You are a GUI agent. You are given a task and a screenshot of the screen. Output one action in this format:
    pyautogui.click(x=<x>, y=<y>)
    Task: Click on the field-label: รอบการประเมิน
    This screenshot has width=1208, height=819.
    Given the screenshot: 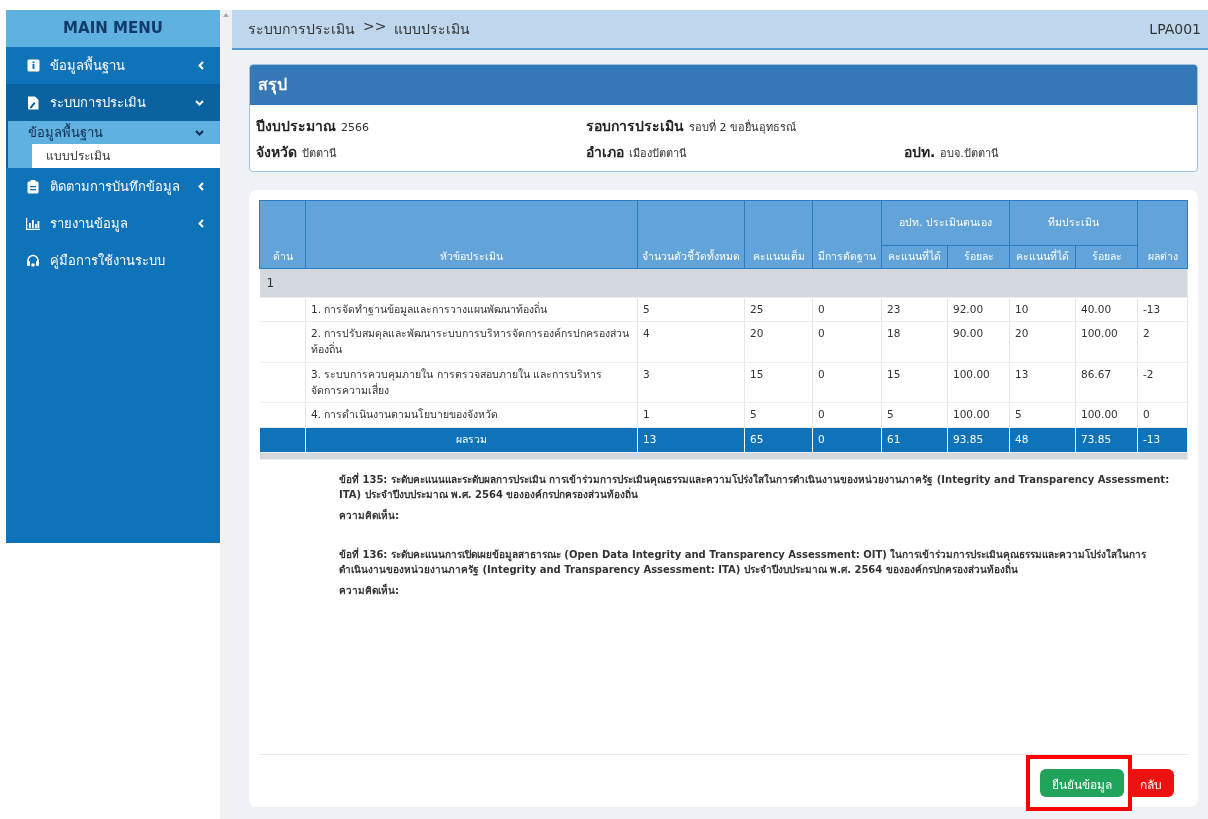 What is the action you would take?
    pyautogui.click(x=635, y=126)
    